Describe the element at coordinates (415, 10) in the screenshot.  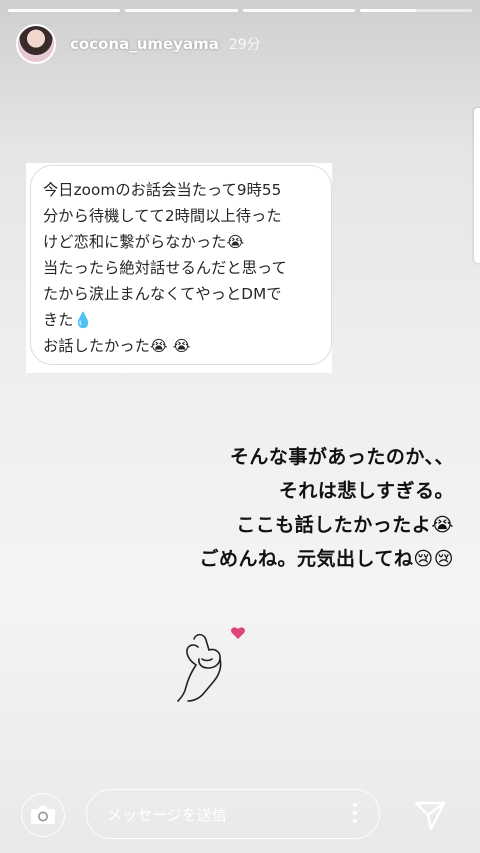
I see `progress-segment-current` at that location.